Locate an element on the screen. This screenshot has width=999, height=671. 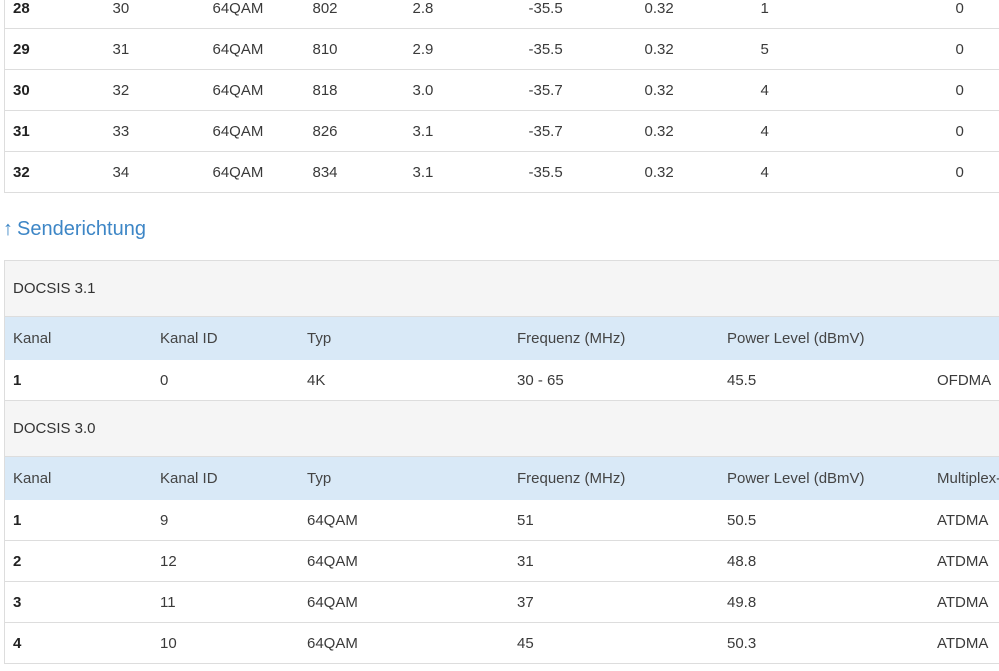
cell-kanal-id: 9 is located at coordinates (225, 520).